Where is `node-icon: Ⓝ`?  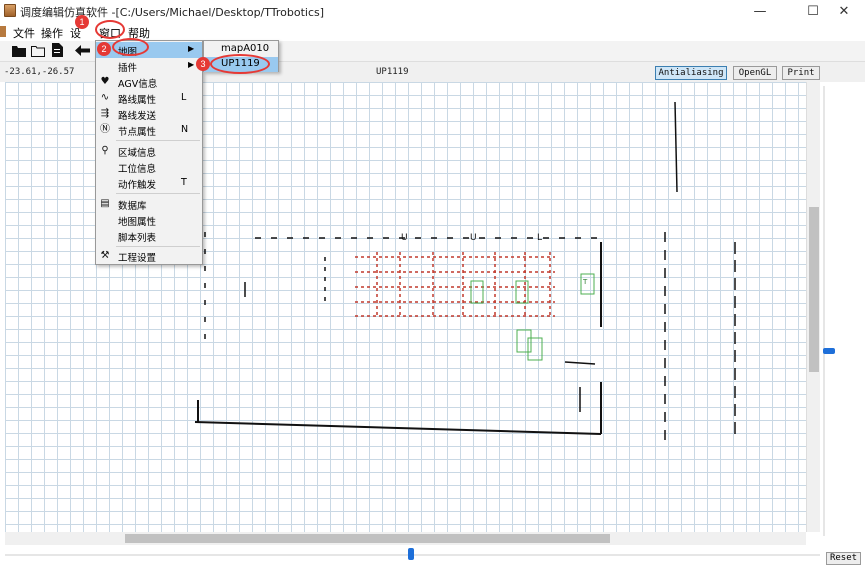 node-icon: Ⓝ is located at coordinates (105, 129).